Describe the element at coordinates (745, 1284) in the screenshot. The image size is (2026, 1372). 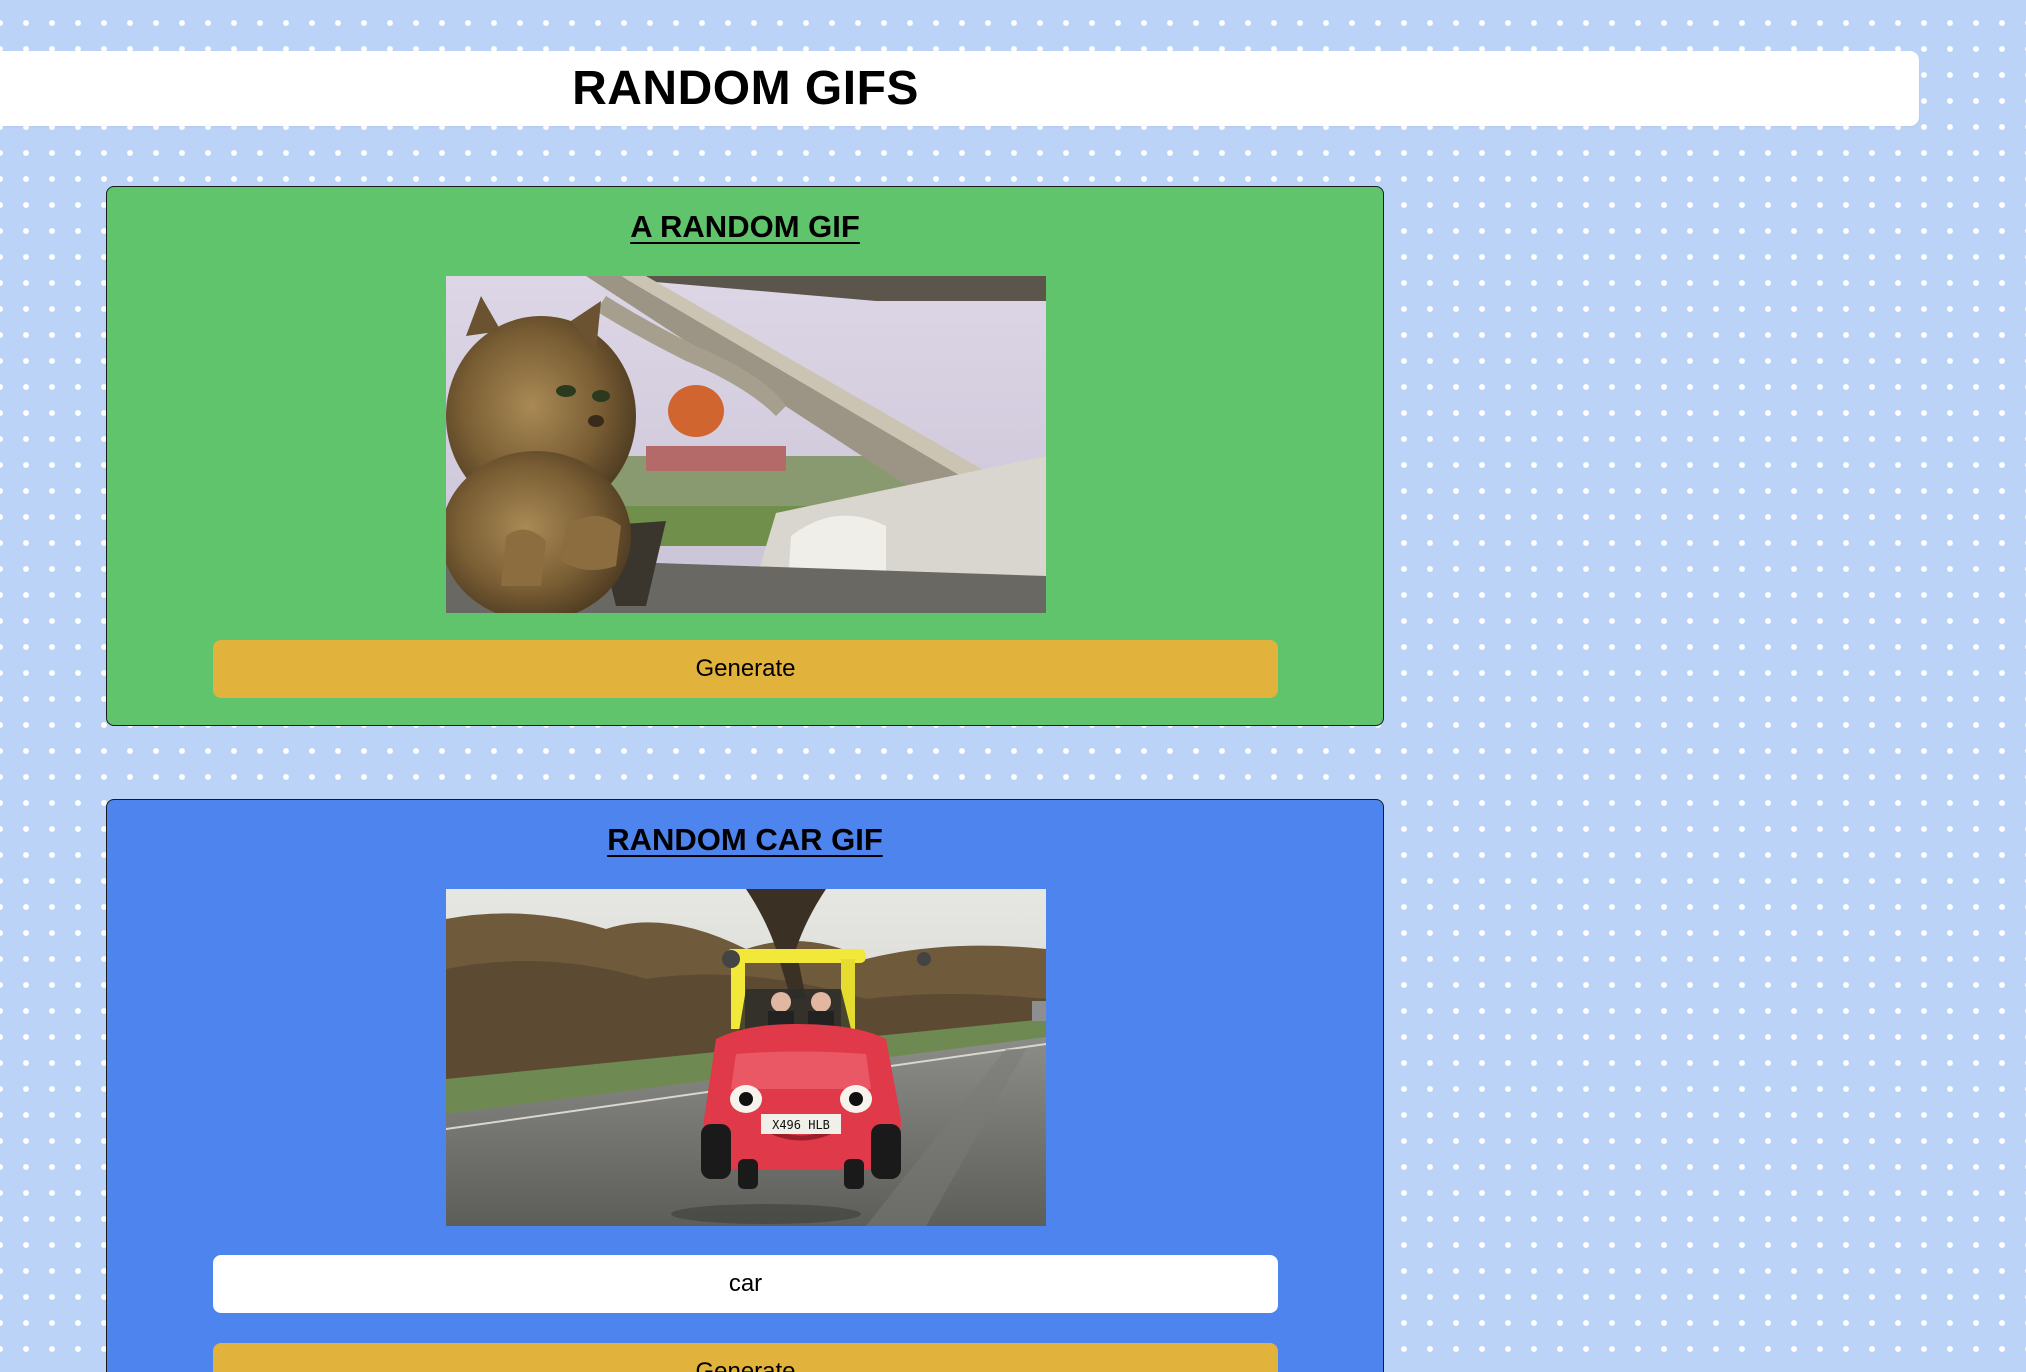
I see `car-search-input` at that location.